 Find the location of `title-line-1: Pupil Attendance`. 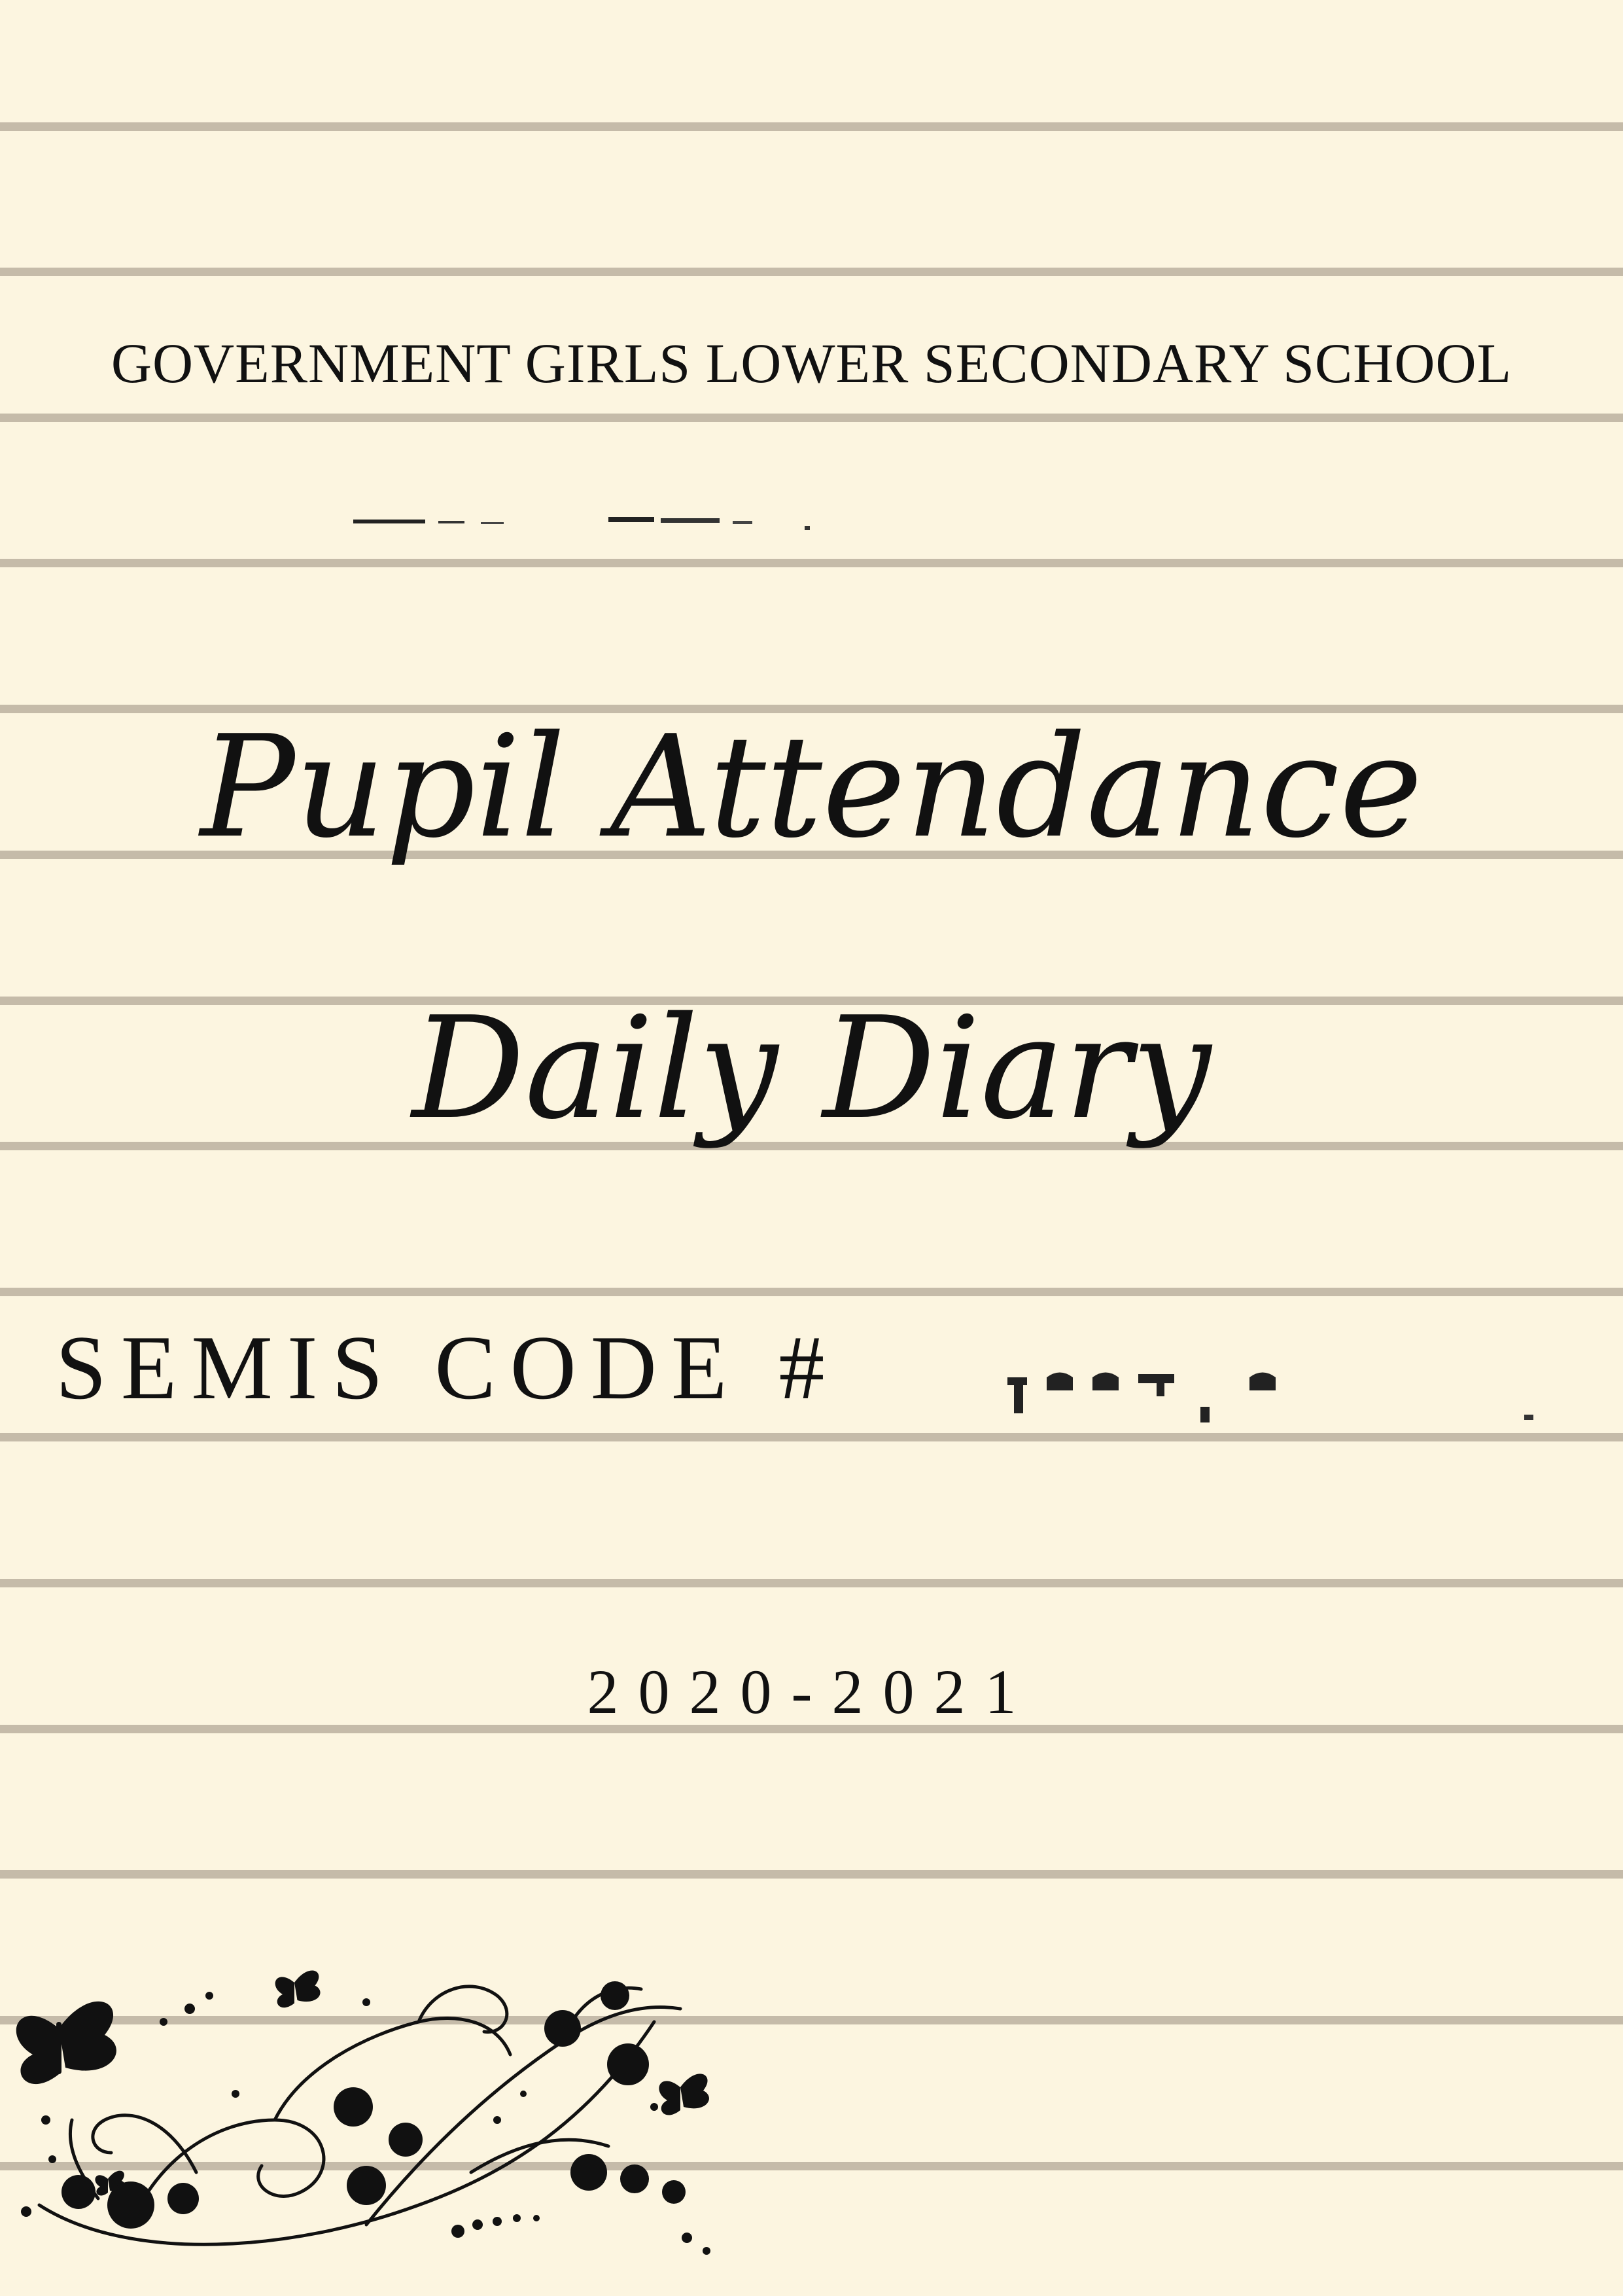

title-line-1: Pupil Attendance is located at coordinates (812, 787).